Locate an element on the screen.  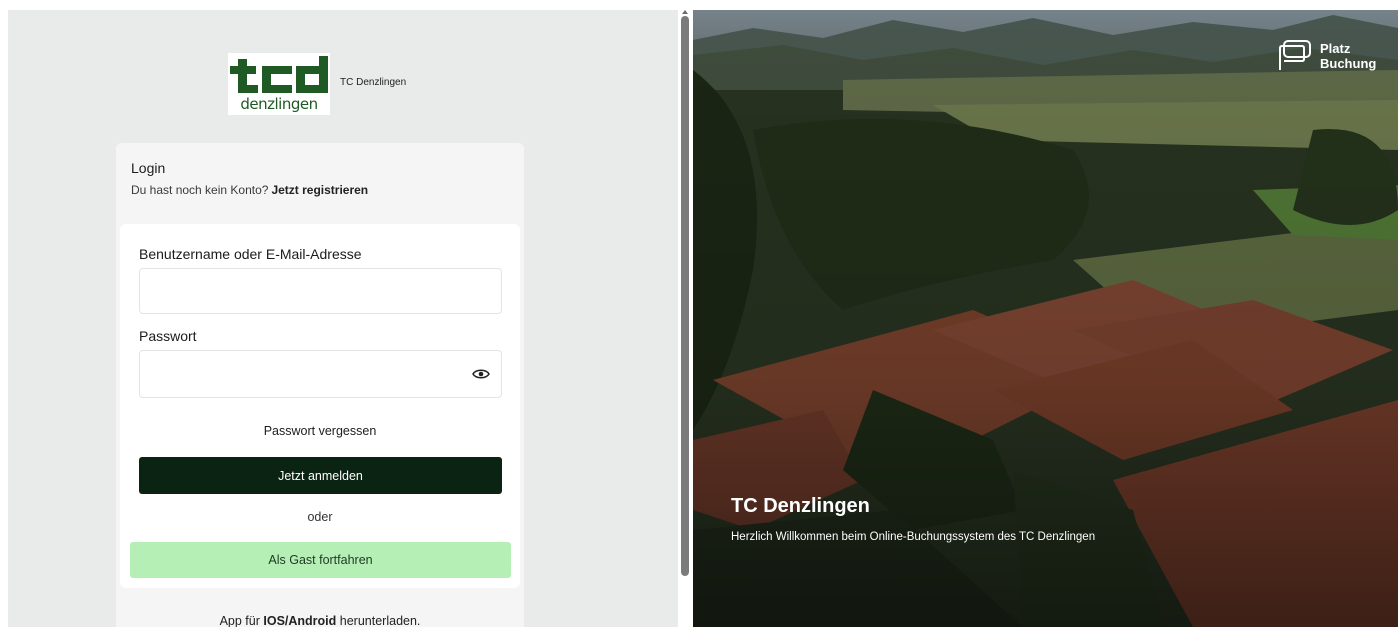
username-label: Benutzername oder E-Mail-Adresse is located at coordinates (250, 254).